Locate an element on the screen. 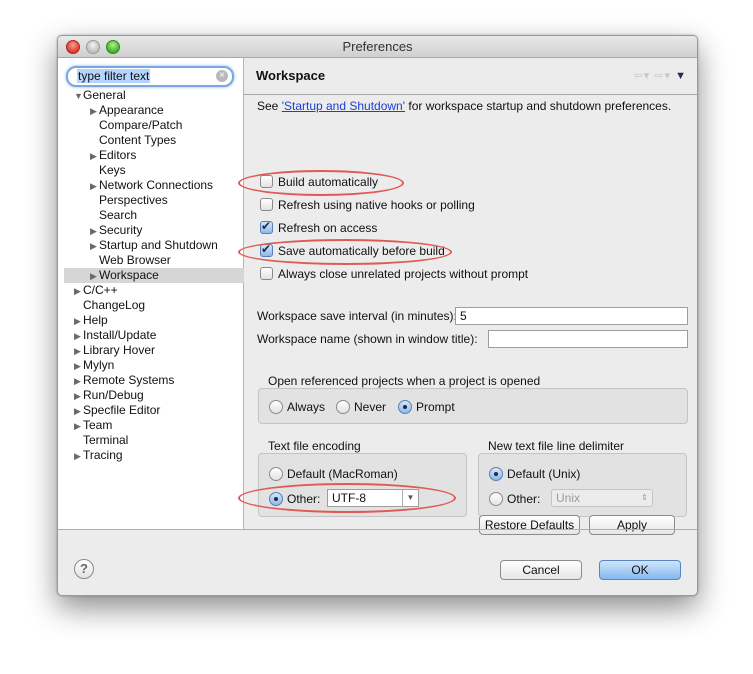  save-interval-label: Workspace save interval (in minutes): is located at coordinates (357, 316).